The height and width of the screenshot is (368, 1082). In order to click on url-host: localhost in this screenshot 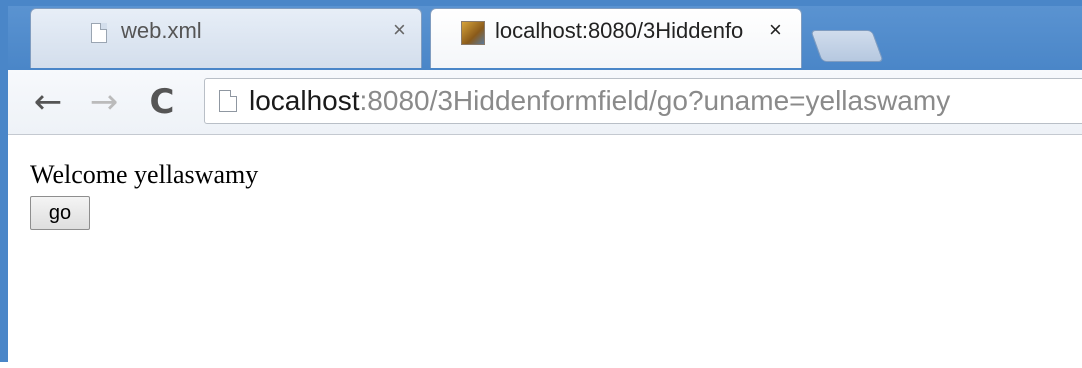, I will do `click(304, 100)`.